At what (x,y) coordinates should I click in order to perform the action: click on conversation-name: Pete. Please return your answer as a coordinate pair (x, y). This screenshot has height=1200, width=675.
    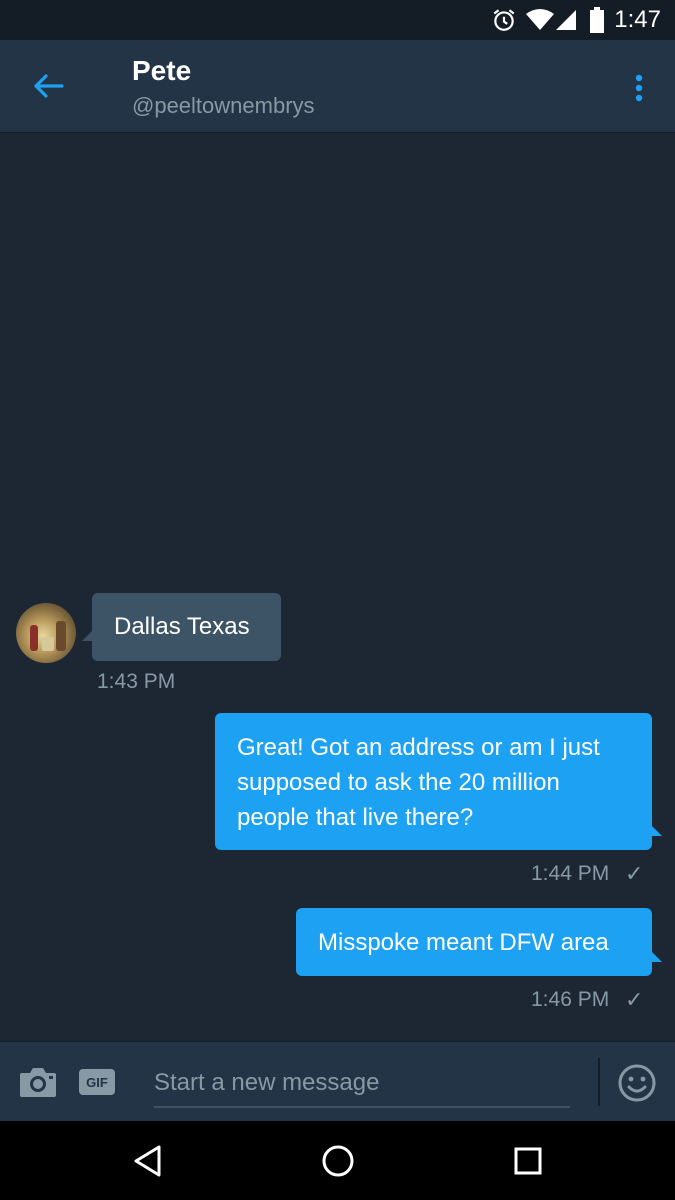
    Looking at the image, I should click on (161, 71).